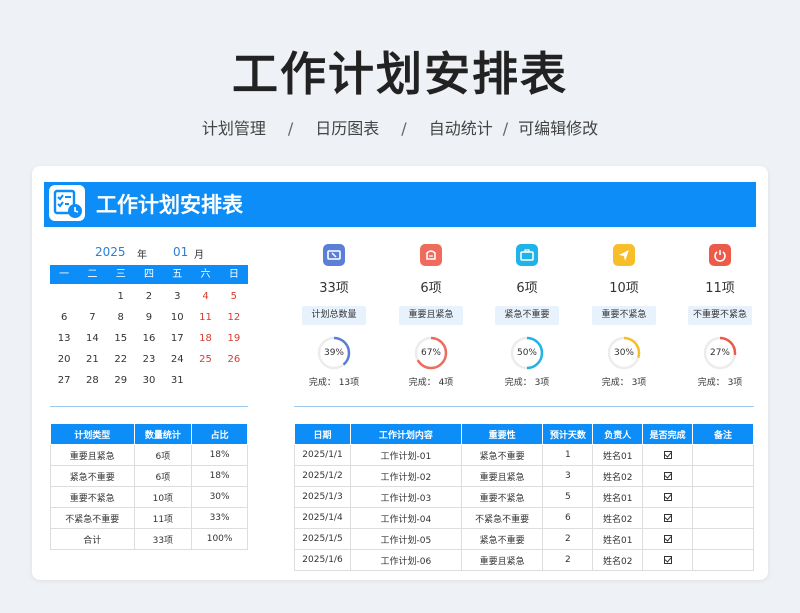  What do you see at coordinates (234, 338) in the screenshot?
I see `calendar-day: 19` at bounding box center [234, 338].